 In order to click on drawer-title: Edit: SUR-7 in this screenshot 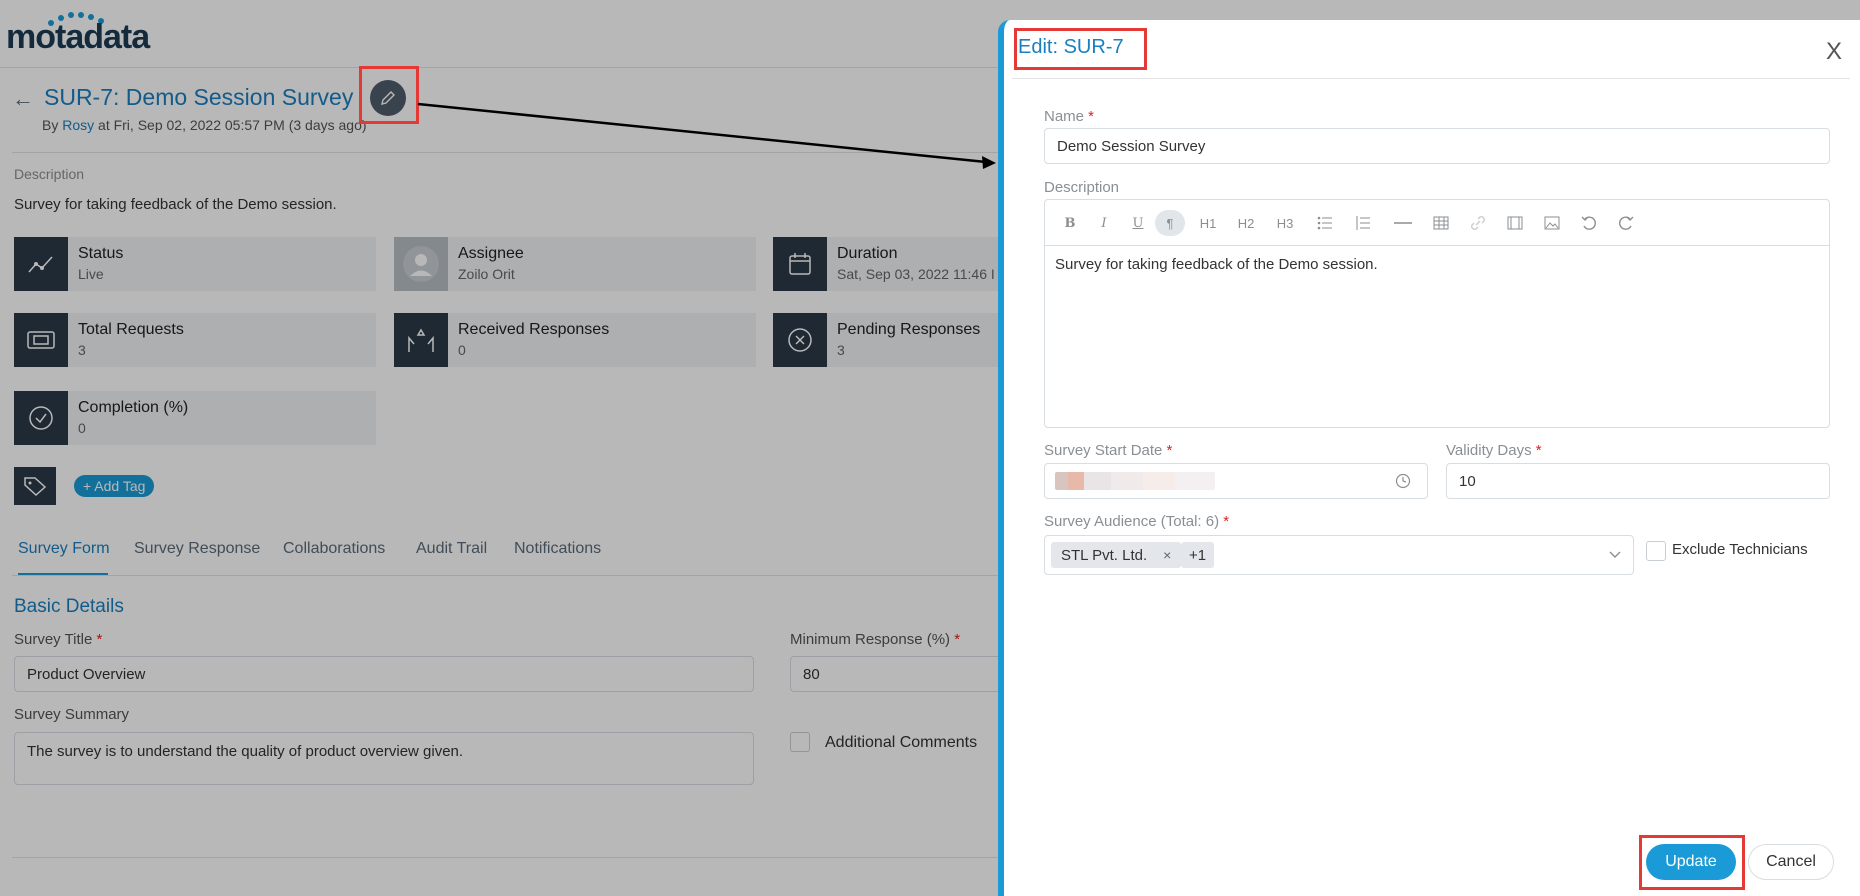, I will do `click(1071, 47)`.